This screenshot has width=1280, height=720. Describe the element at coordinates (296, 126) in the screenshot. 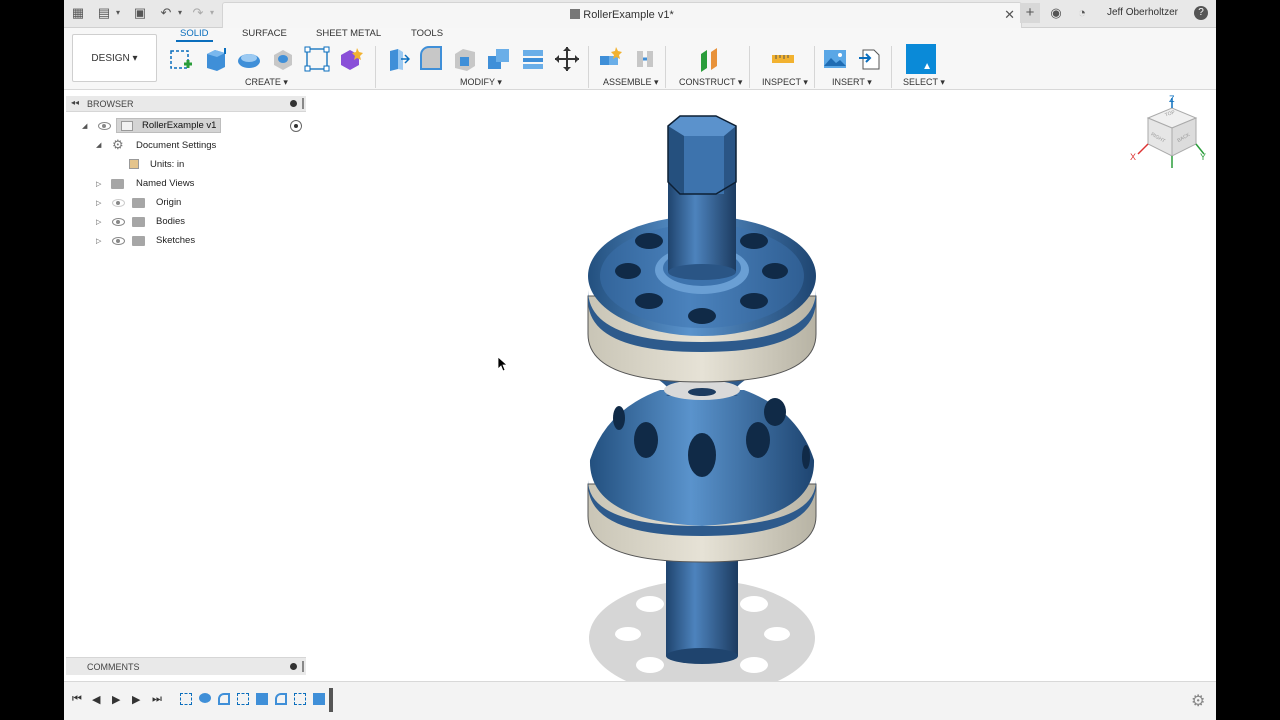

I see `activate-radio-icon` at that location.